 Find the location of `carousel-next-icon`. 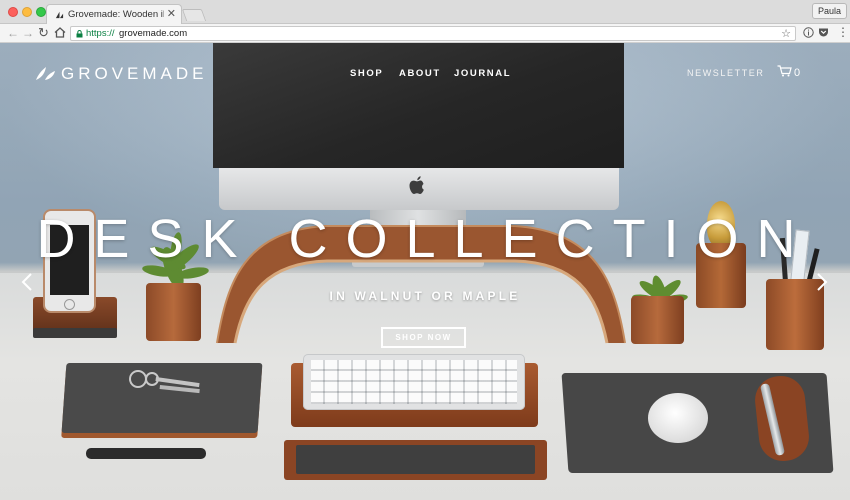

carousel-next-icon is located at coordinates (822, 282).